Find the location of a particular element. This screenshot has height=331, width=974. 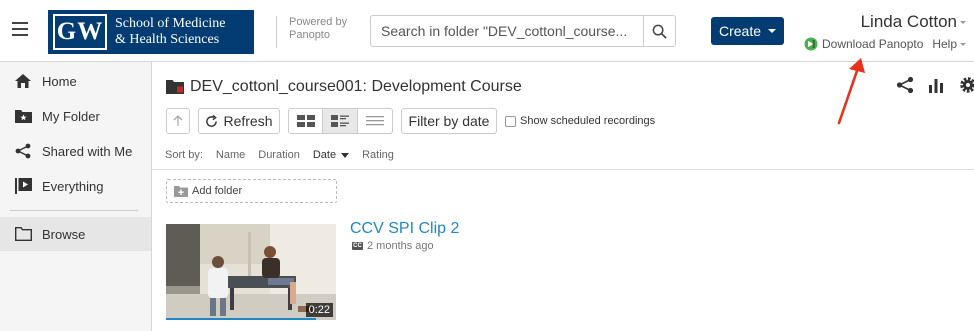

hamburger-menu-icon is located at coordinates (20, 29).